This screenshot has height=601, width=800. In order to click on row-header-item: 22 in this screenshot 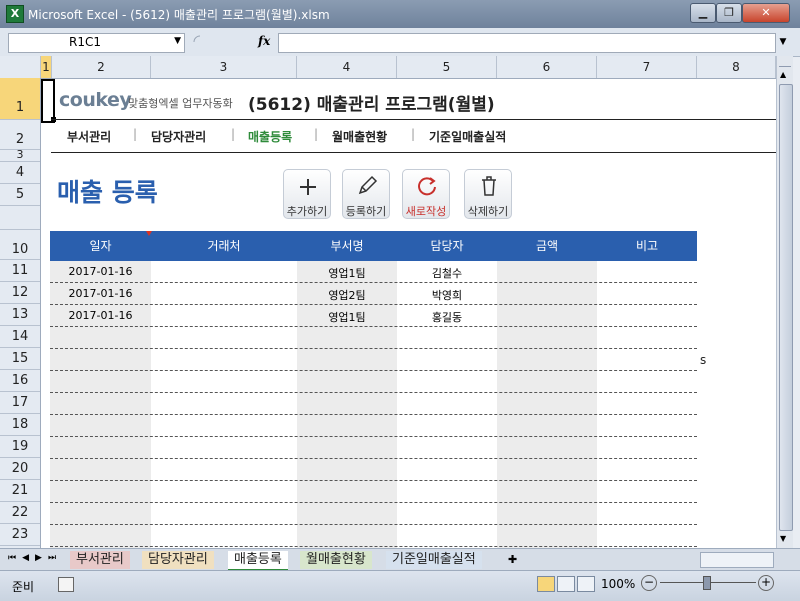, I will do `click(20, 513)`.